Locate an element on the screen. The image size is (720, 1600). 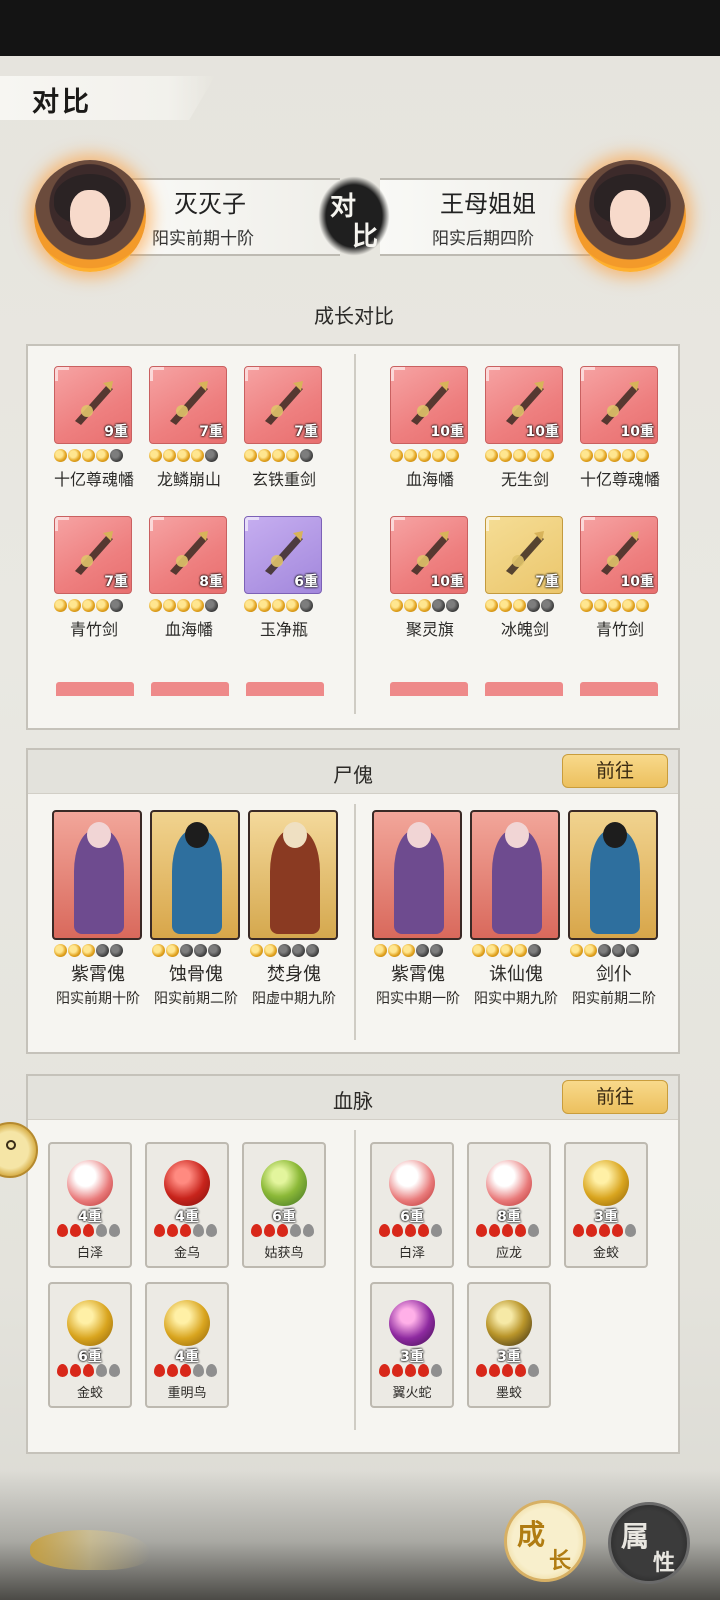
bloodline-slot: 4重 金乌 is located at coordinates (187, 1205).